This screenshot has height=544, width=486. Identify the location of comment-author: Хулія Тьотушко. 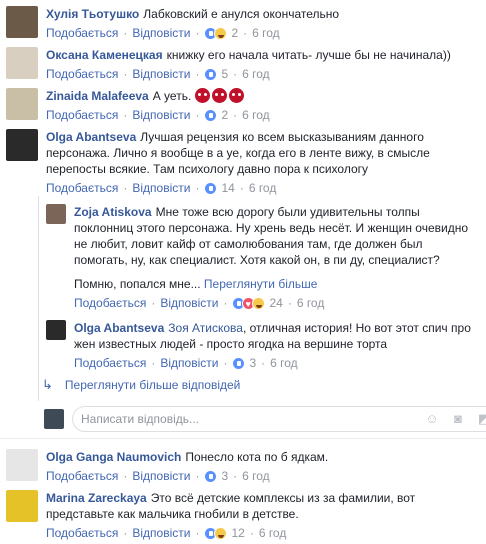
(92, 14).